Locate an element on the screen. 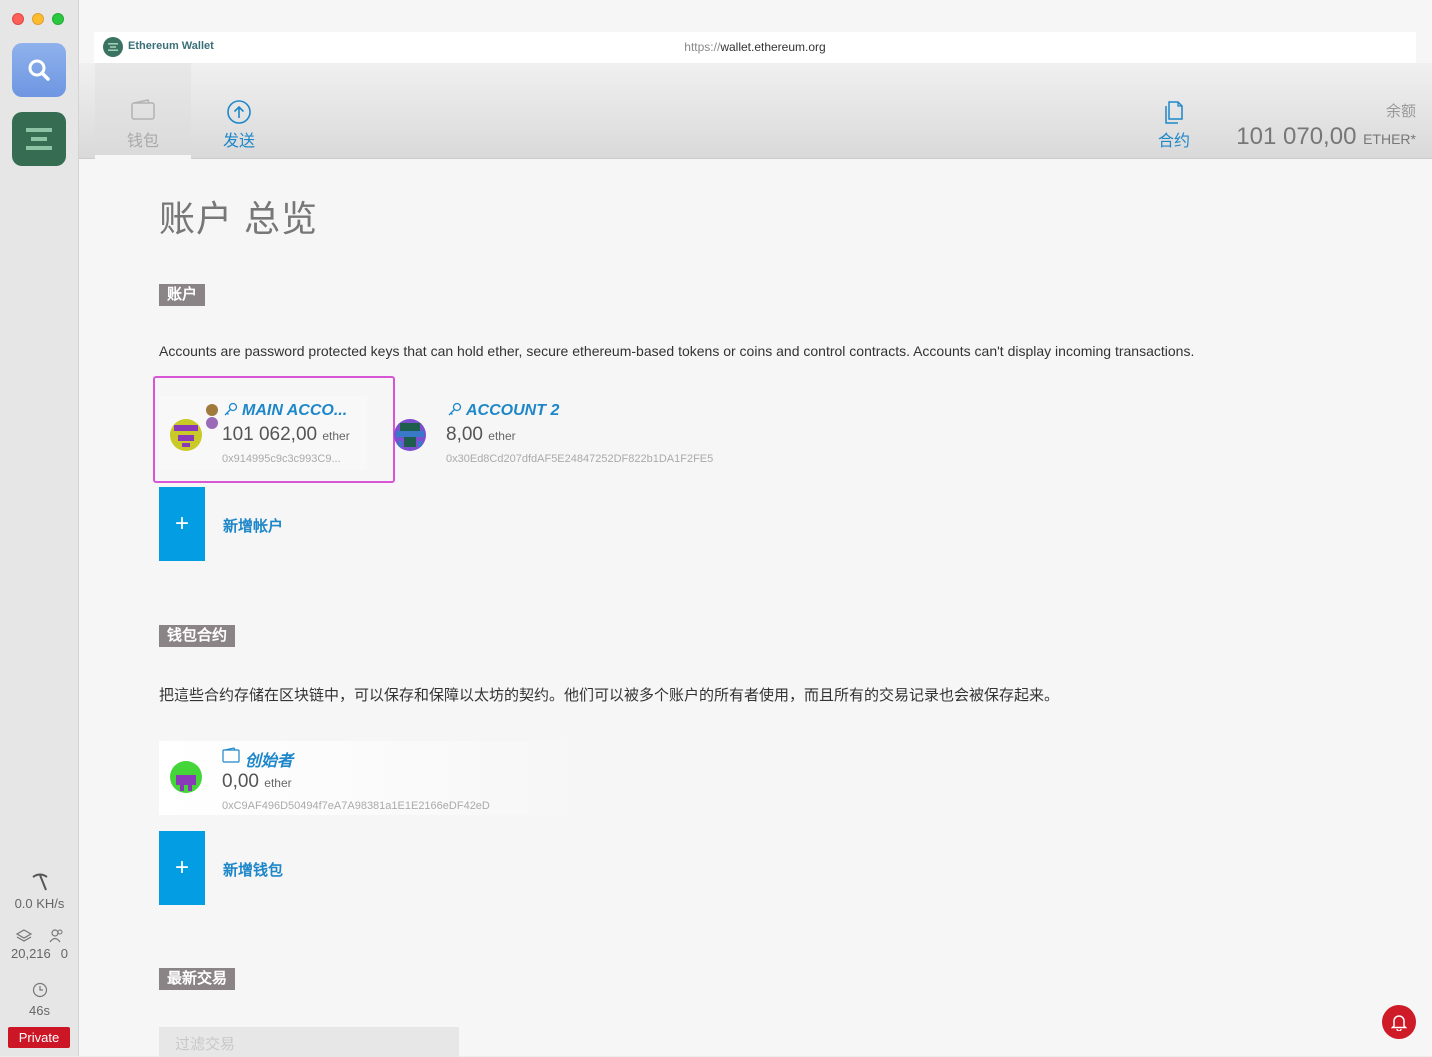 Image resolution: width=1432 pixels, height=1057 pixels. block-peer-stat: 20,216 0 is located at coordinates (39, 944).